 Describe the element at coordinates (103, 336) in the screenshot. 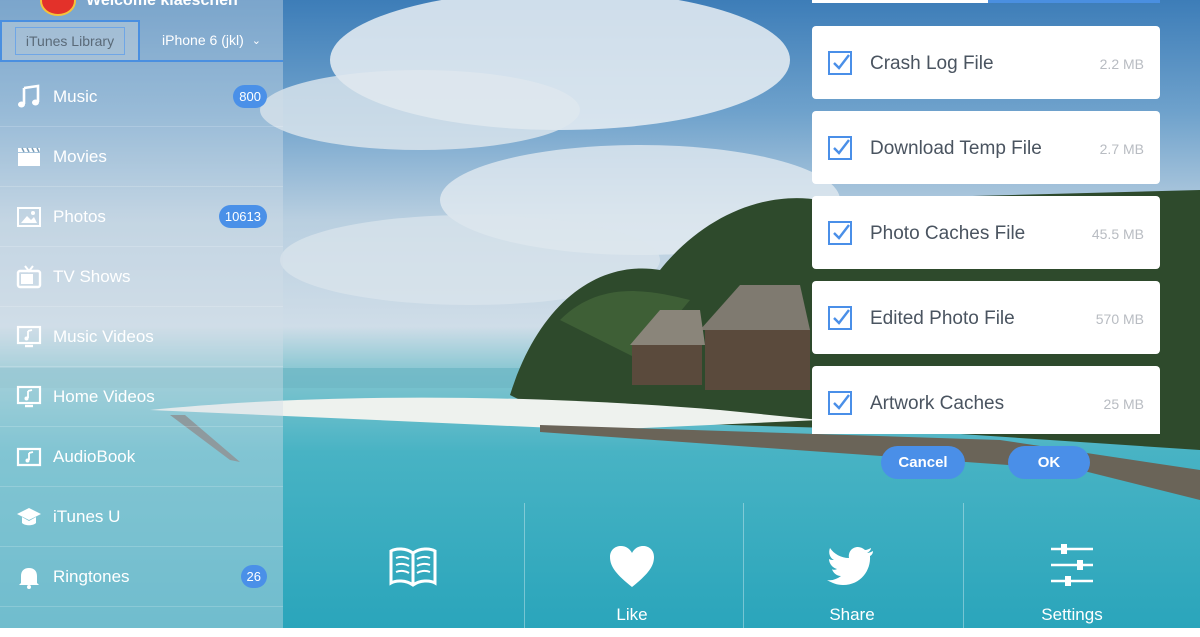

I see `sidebar-item-label: Music Videos` at that location.